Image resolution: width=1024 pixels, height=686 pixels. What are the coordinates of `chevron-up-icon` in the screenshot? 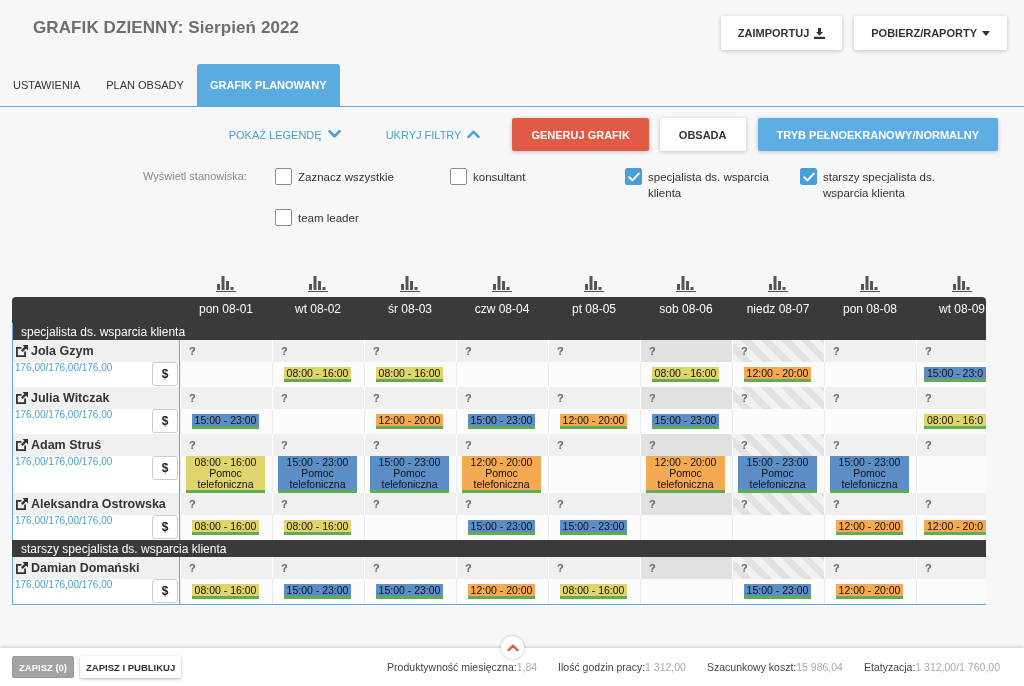 It's located at (512, 647).